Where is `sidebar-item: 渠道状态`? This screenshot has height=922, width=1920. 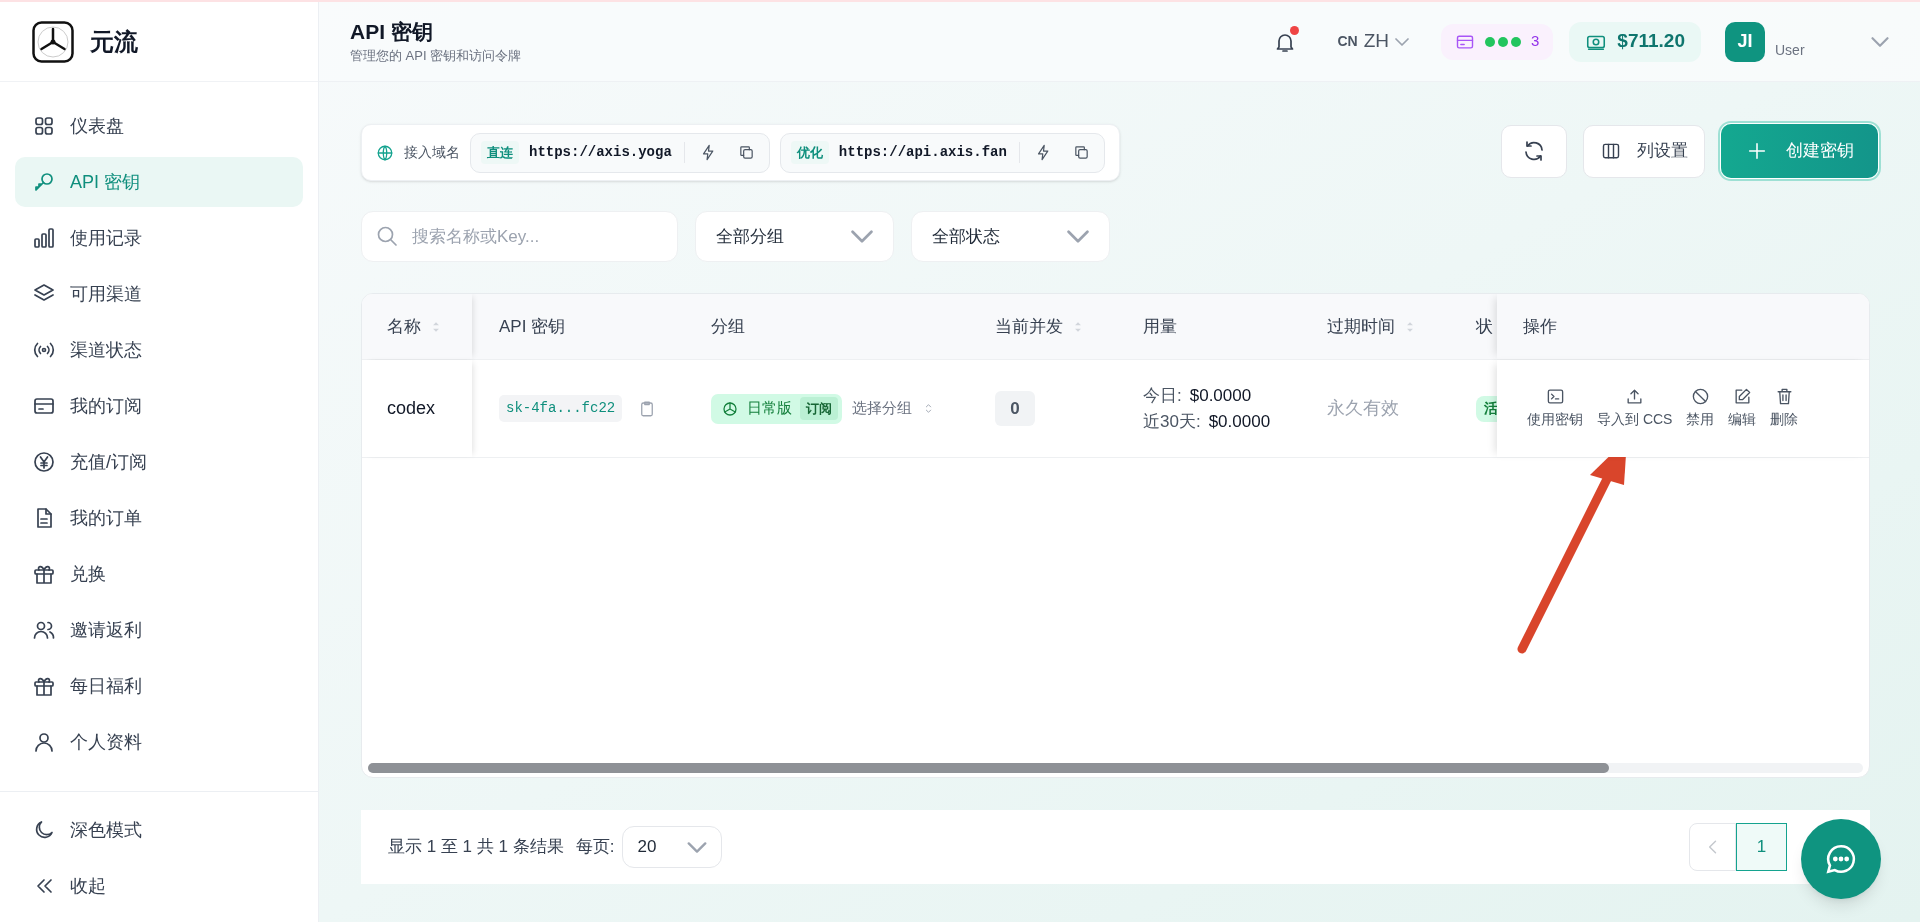
sidebar-item: 渠道状态 is located at coordinates (159, 350).